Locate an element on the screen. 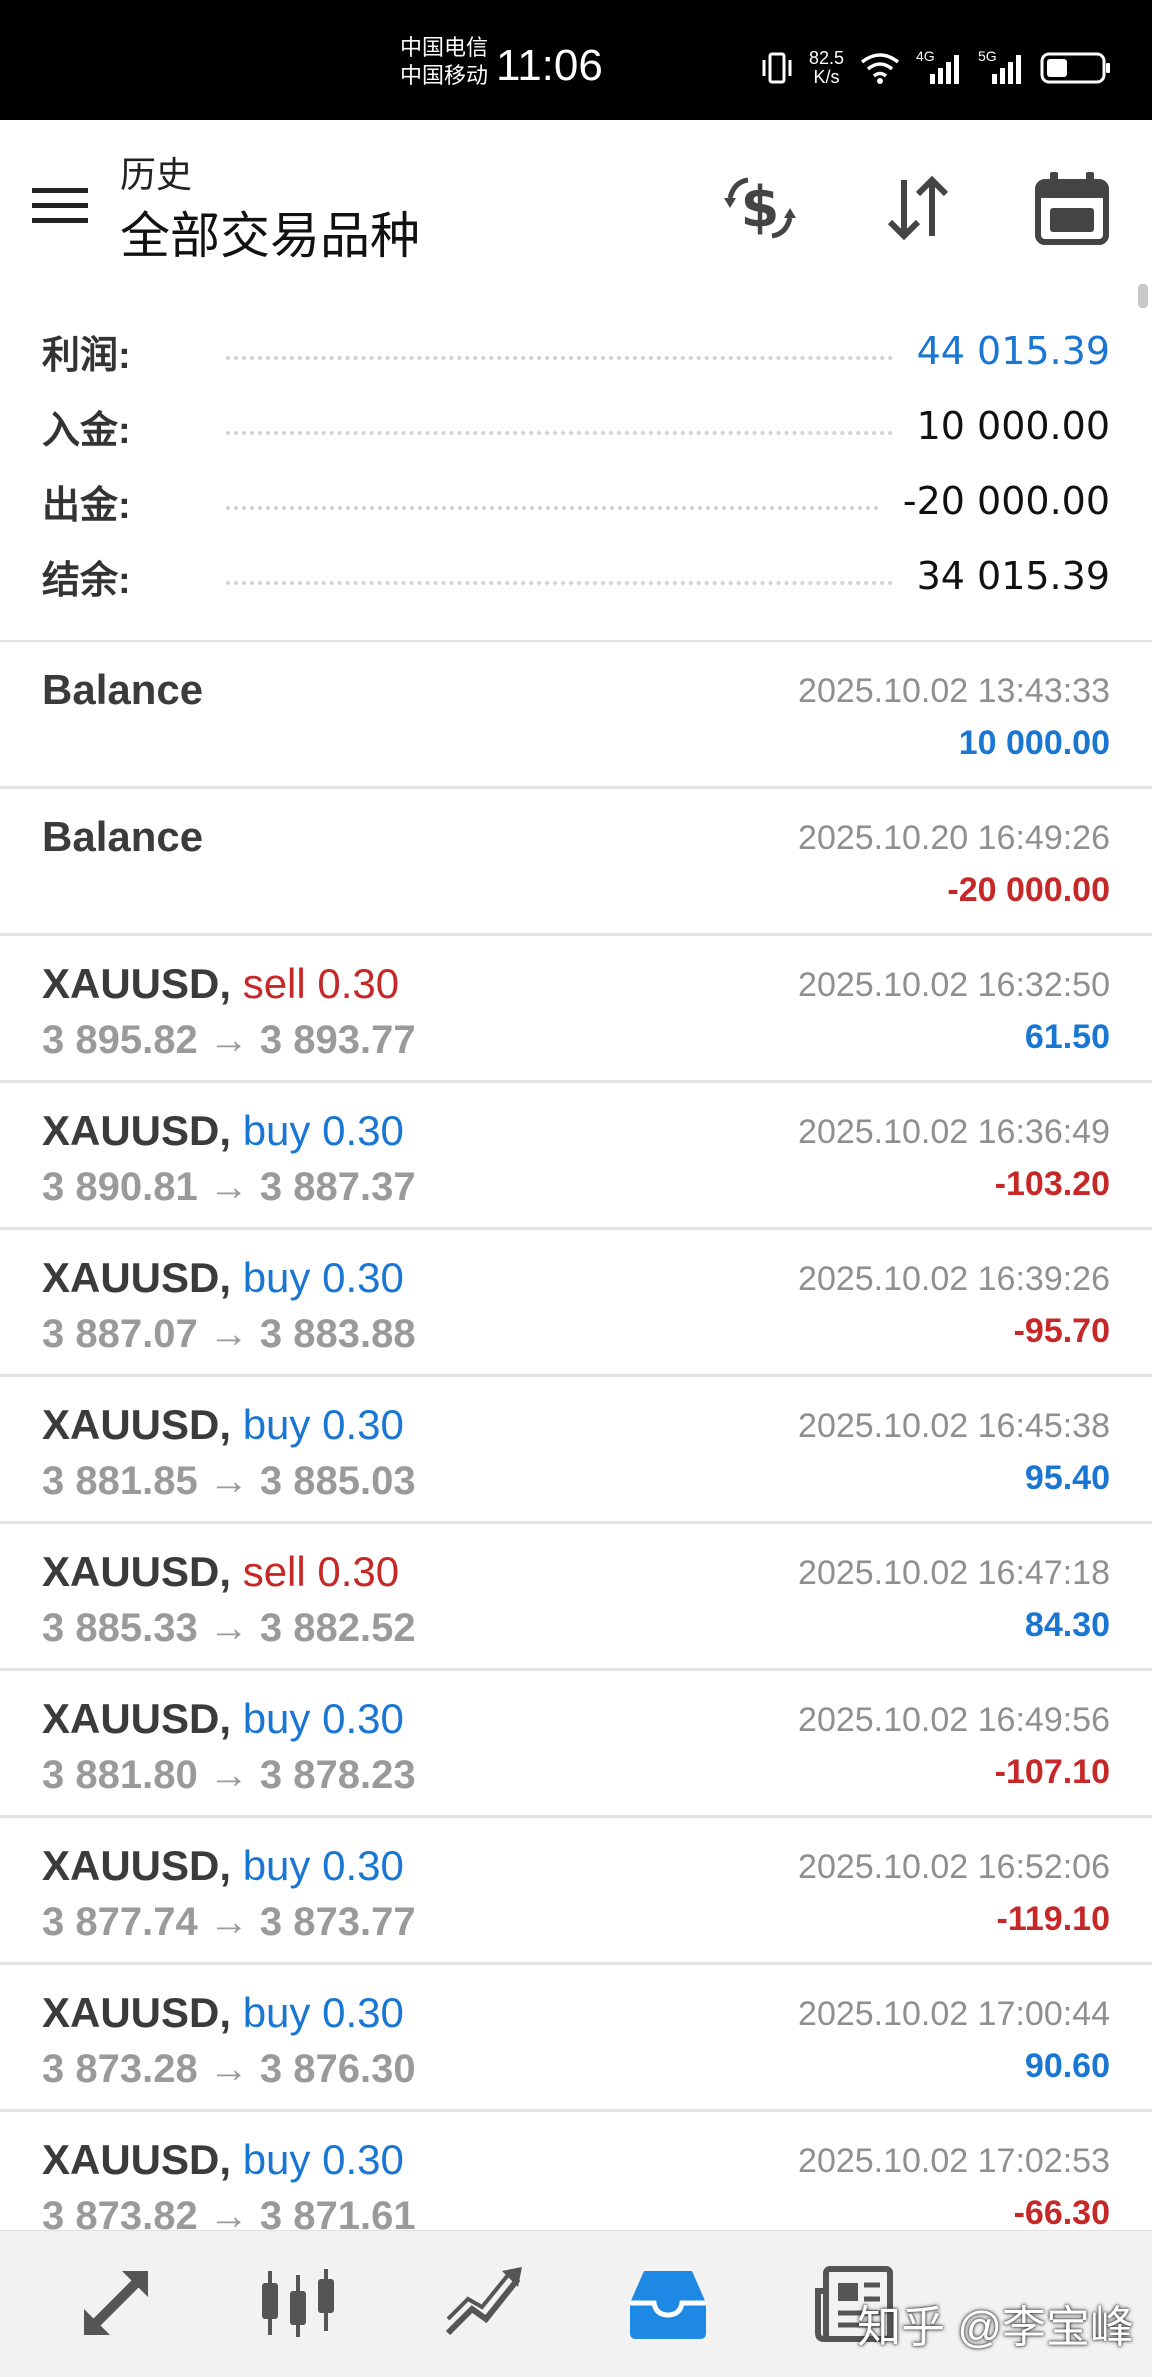  trade-prices: 3 877.74 → 3 873.77 is located at coordinates (229, 1922).